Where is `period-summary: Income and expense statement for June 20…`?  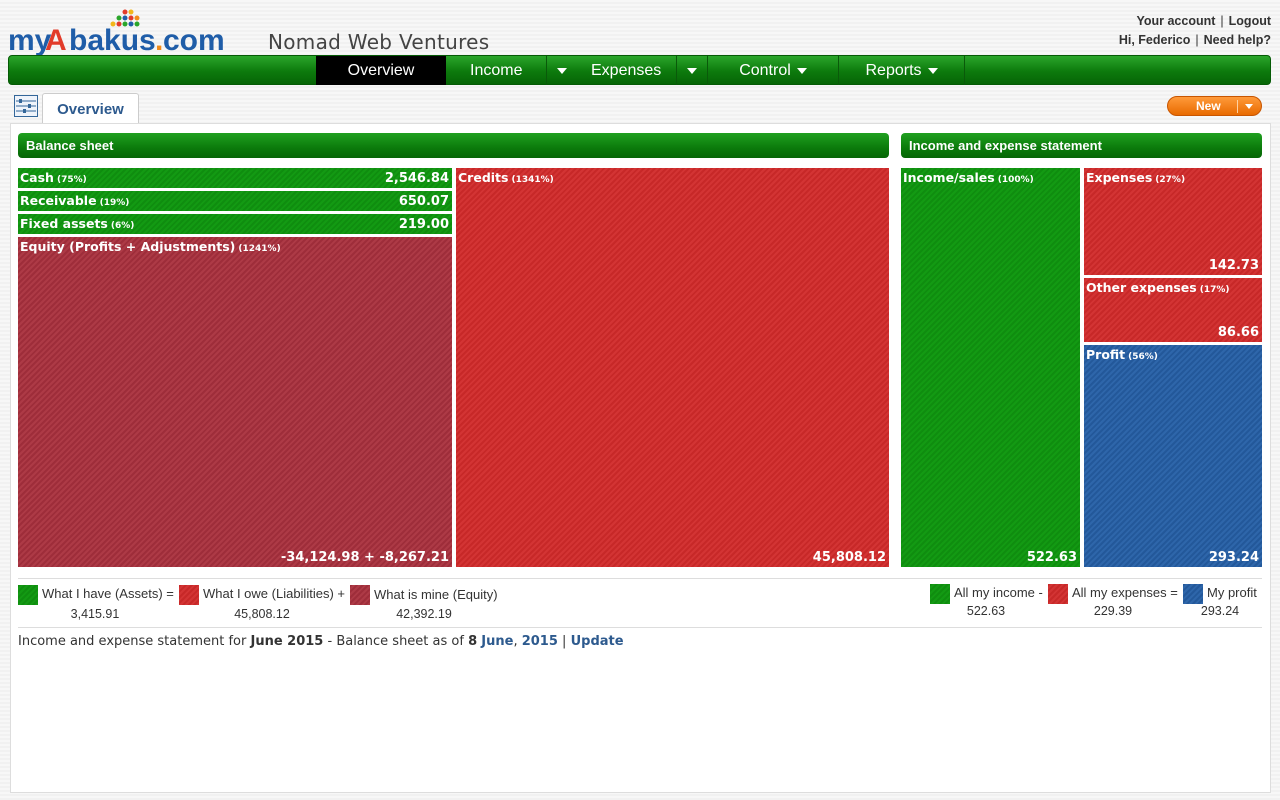 period-summary: Income and expense statement for June 20… is located at coordinates (321, 641).